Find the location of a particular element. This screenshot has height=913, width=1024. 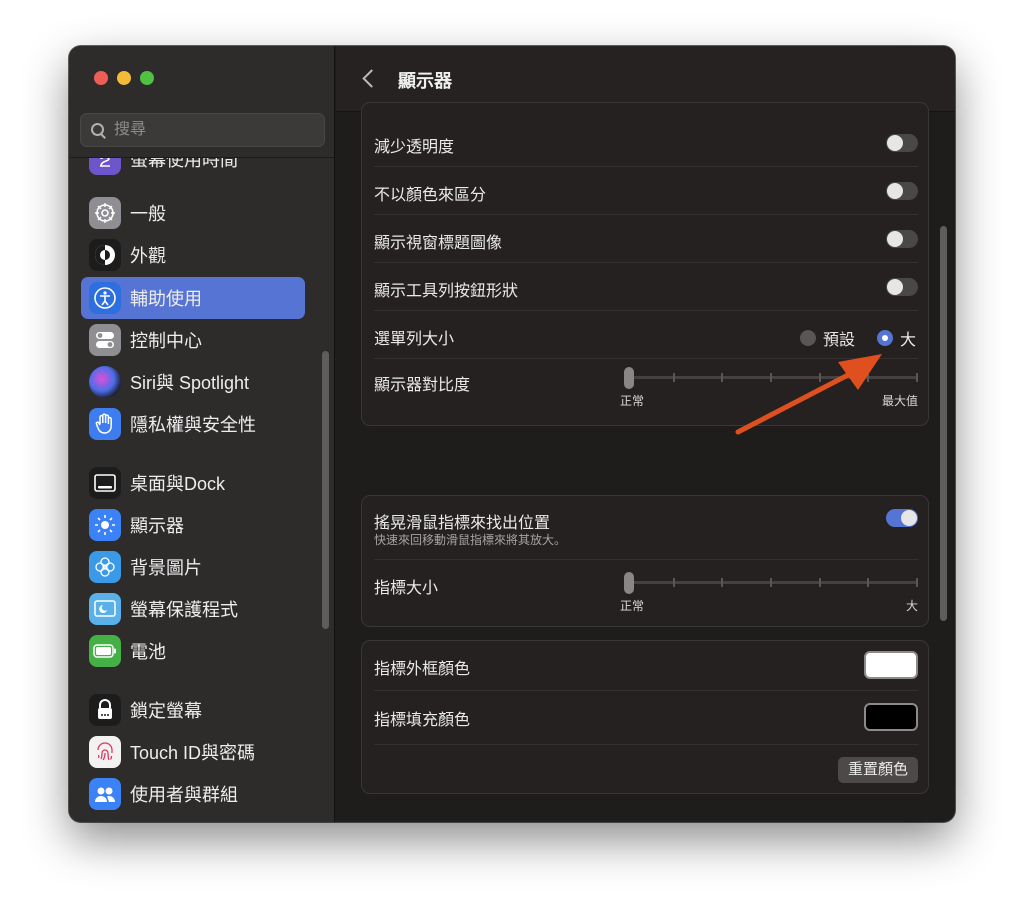

show-window-title-icons-label: 顯示視窗標題圖像 is located at coordinates (438, 243).